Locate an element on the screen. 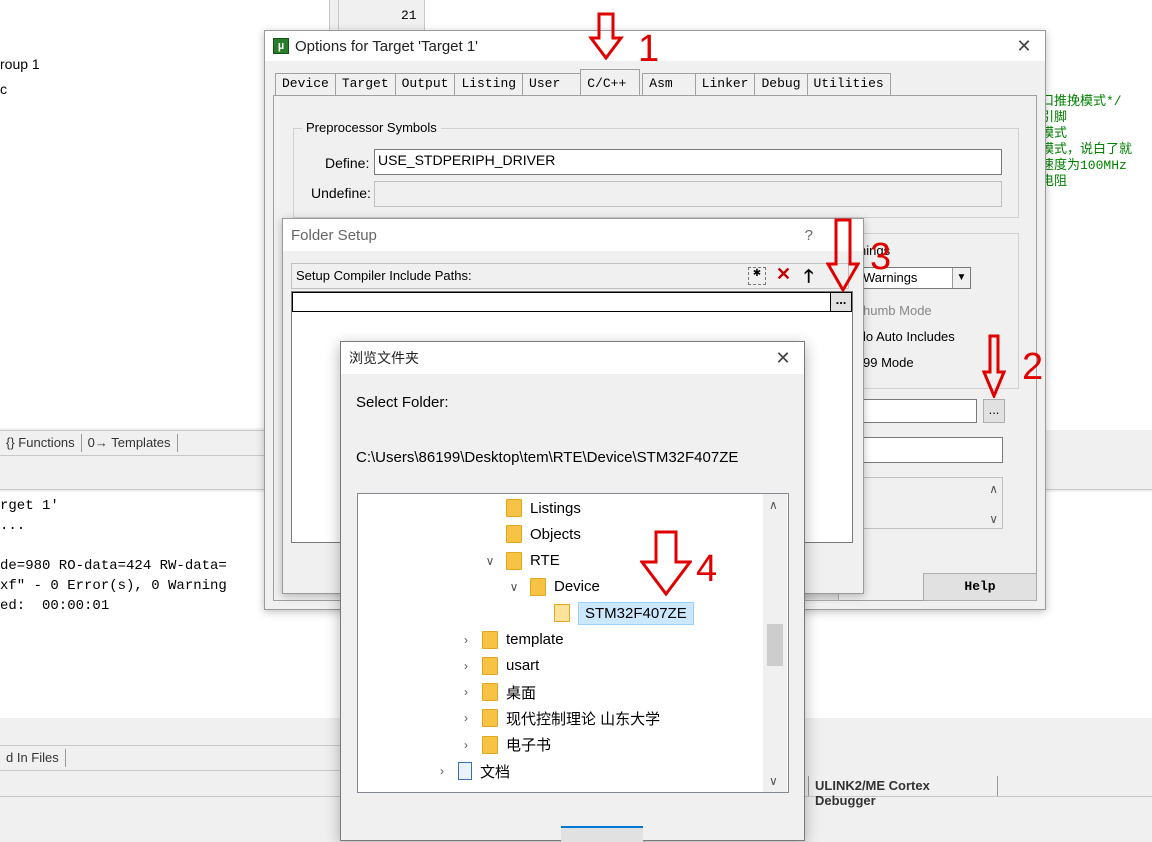  tab-c-cpp: C/C++ is located at coordinates (610, 82).